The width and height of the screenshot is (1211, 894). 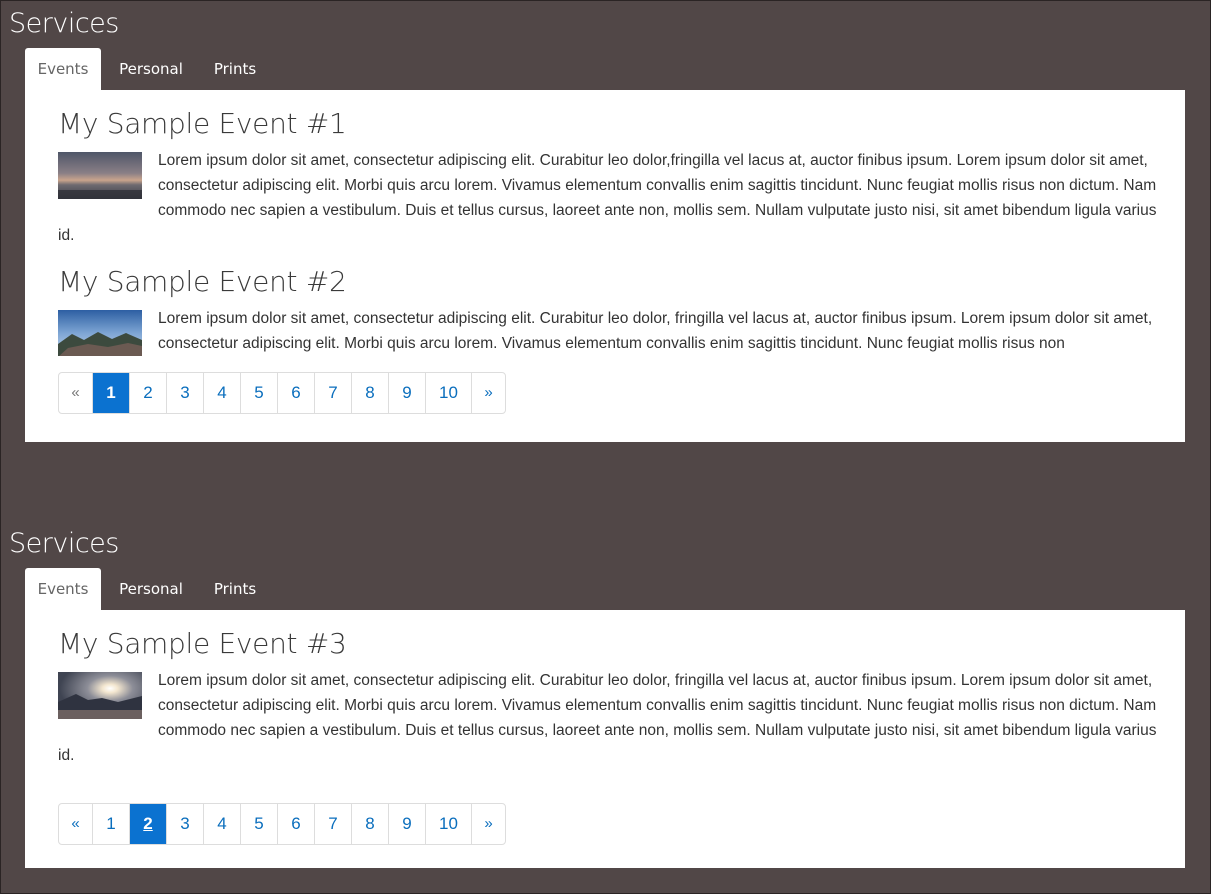 I want to click on event-title: My Sample Event #2, so click(x=202, y=281).